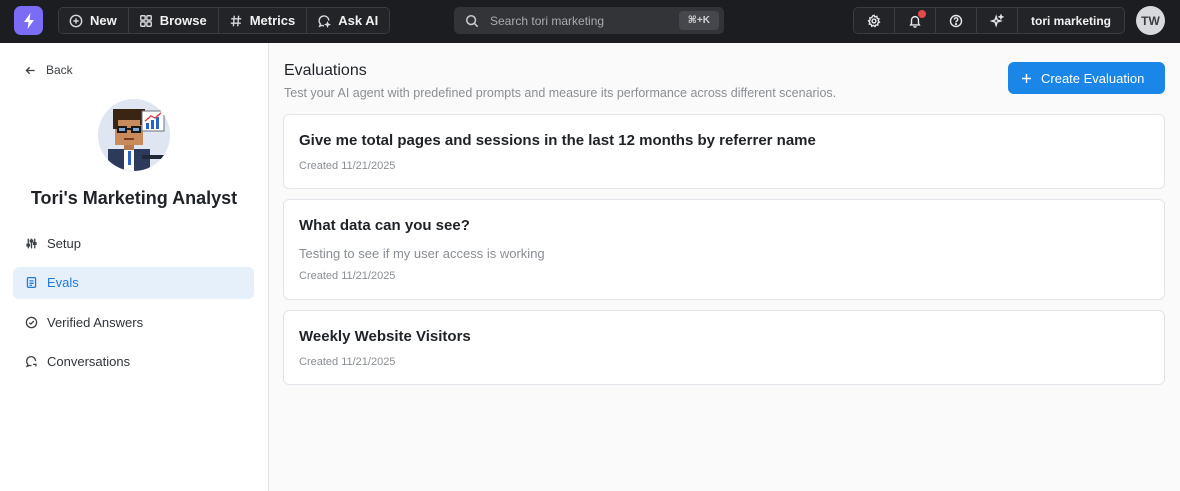  I want to click on search-input: Search tori marketing ⌘+K, so click(589, 20).